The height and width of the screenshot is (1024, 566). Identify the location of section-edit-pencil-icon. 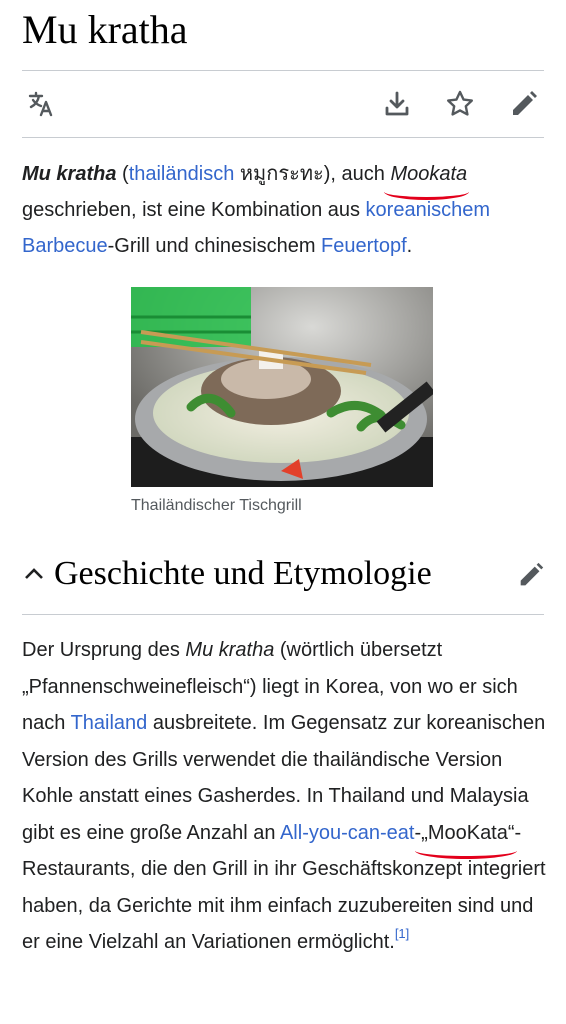
(531, 575).